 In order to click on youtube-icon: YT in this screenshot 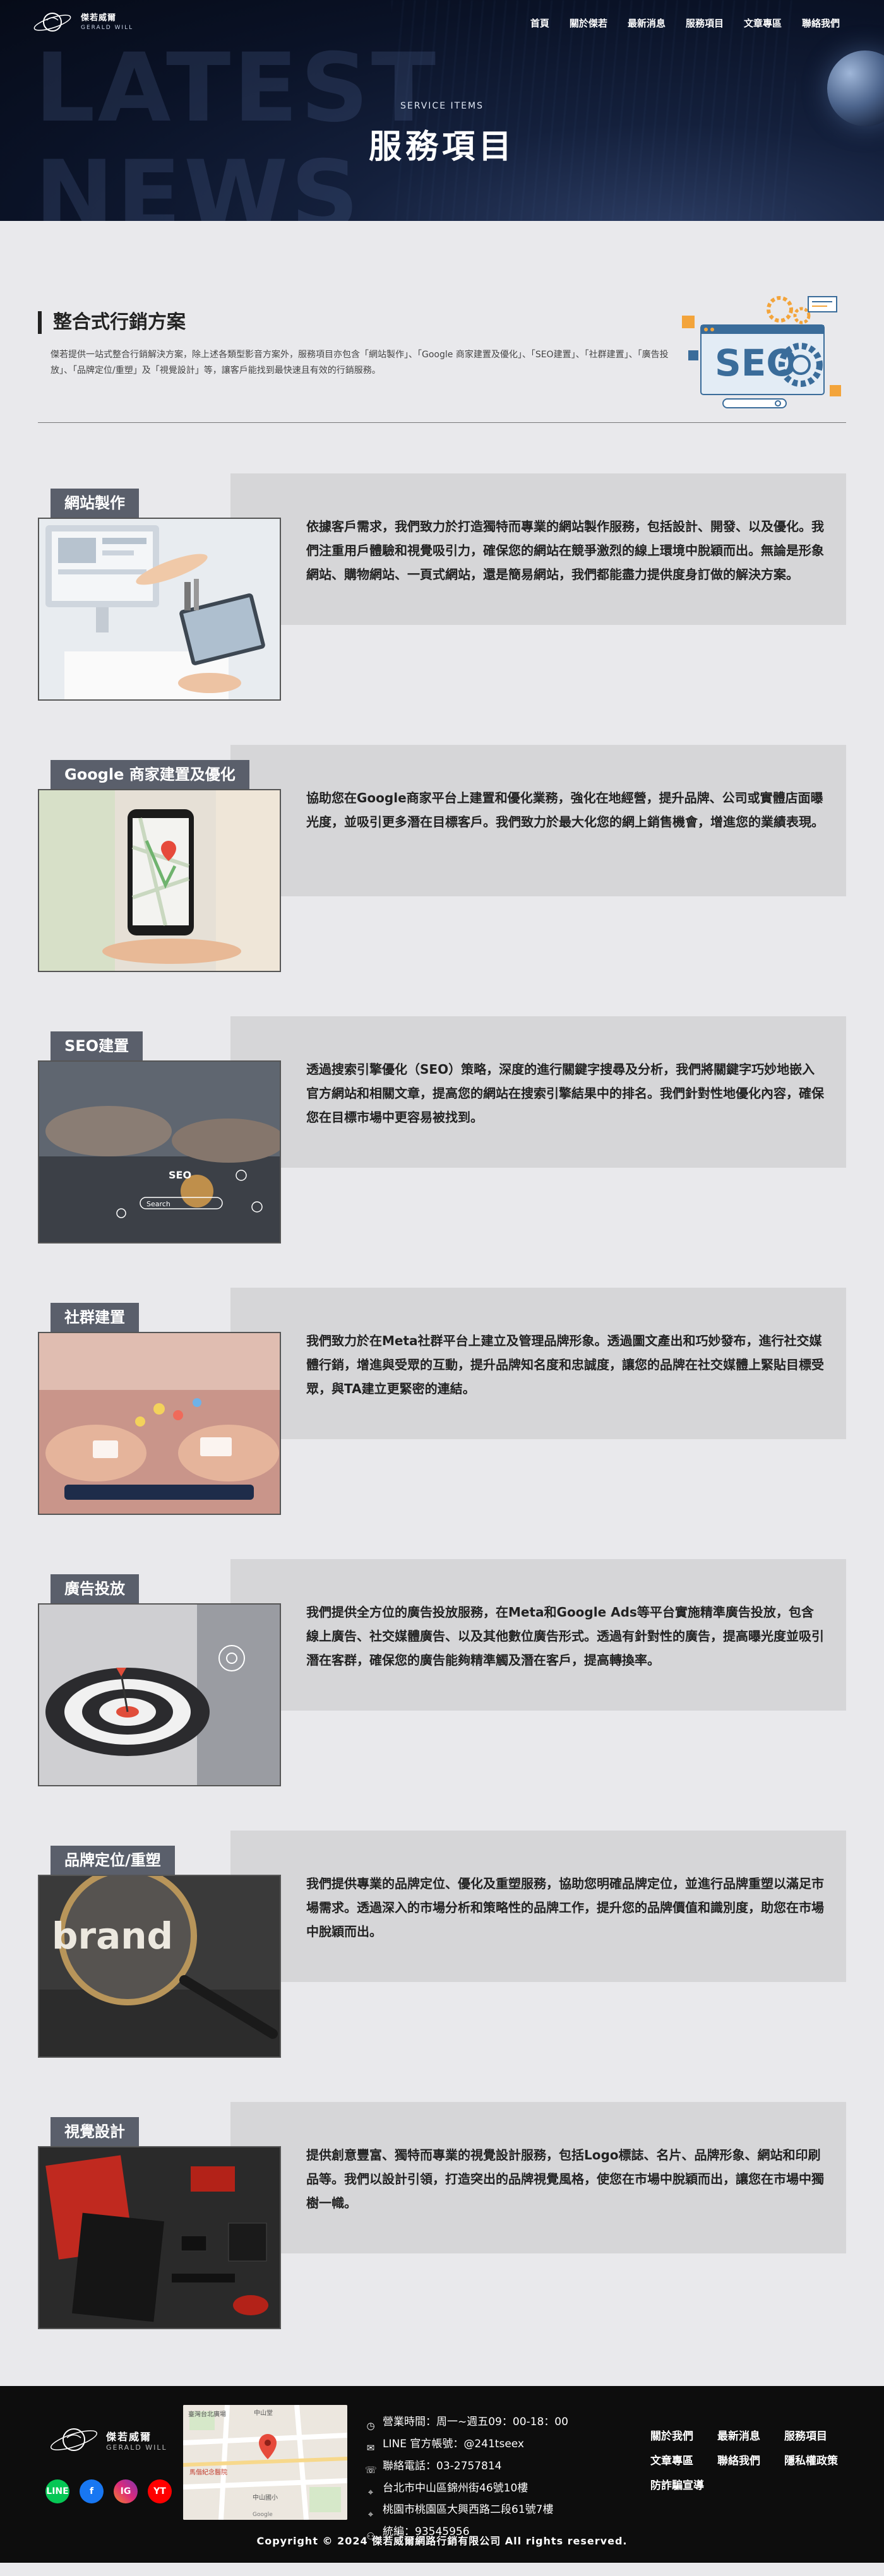, I will do `click(160, 2491)`.